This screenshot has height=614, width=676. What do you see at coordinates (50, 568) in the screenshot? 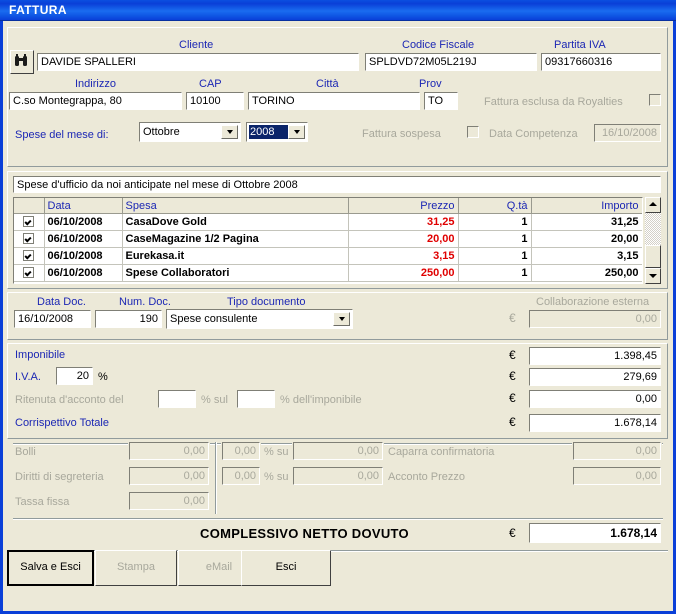
I see `salva-e-esci-button: Salva e Esci` at bounding box center [50, 568].